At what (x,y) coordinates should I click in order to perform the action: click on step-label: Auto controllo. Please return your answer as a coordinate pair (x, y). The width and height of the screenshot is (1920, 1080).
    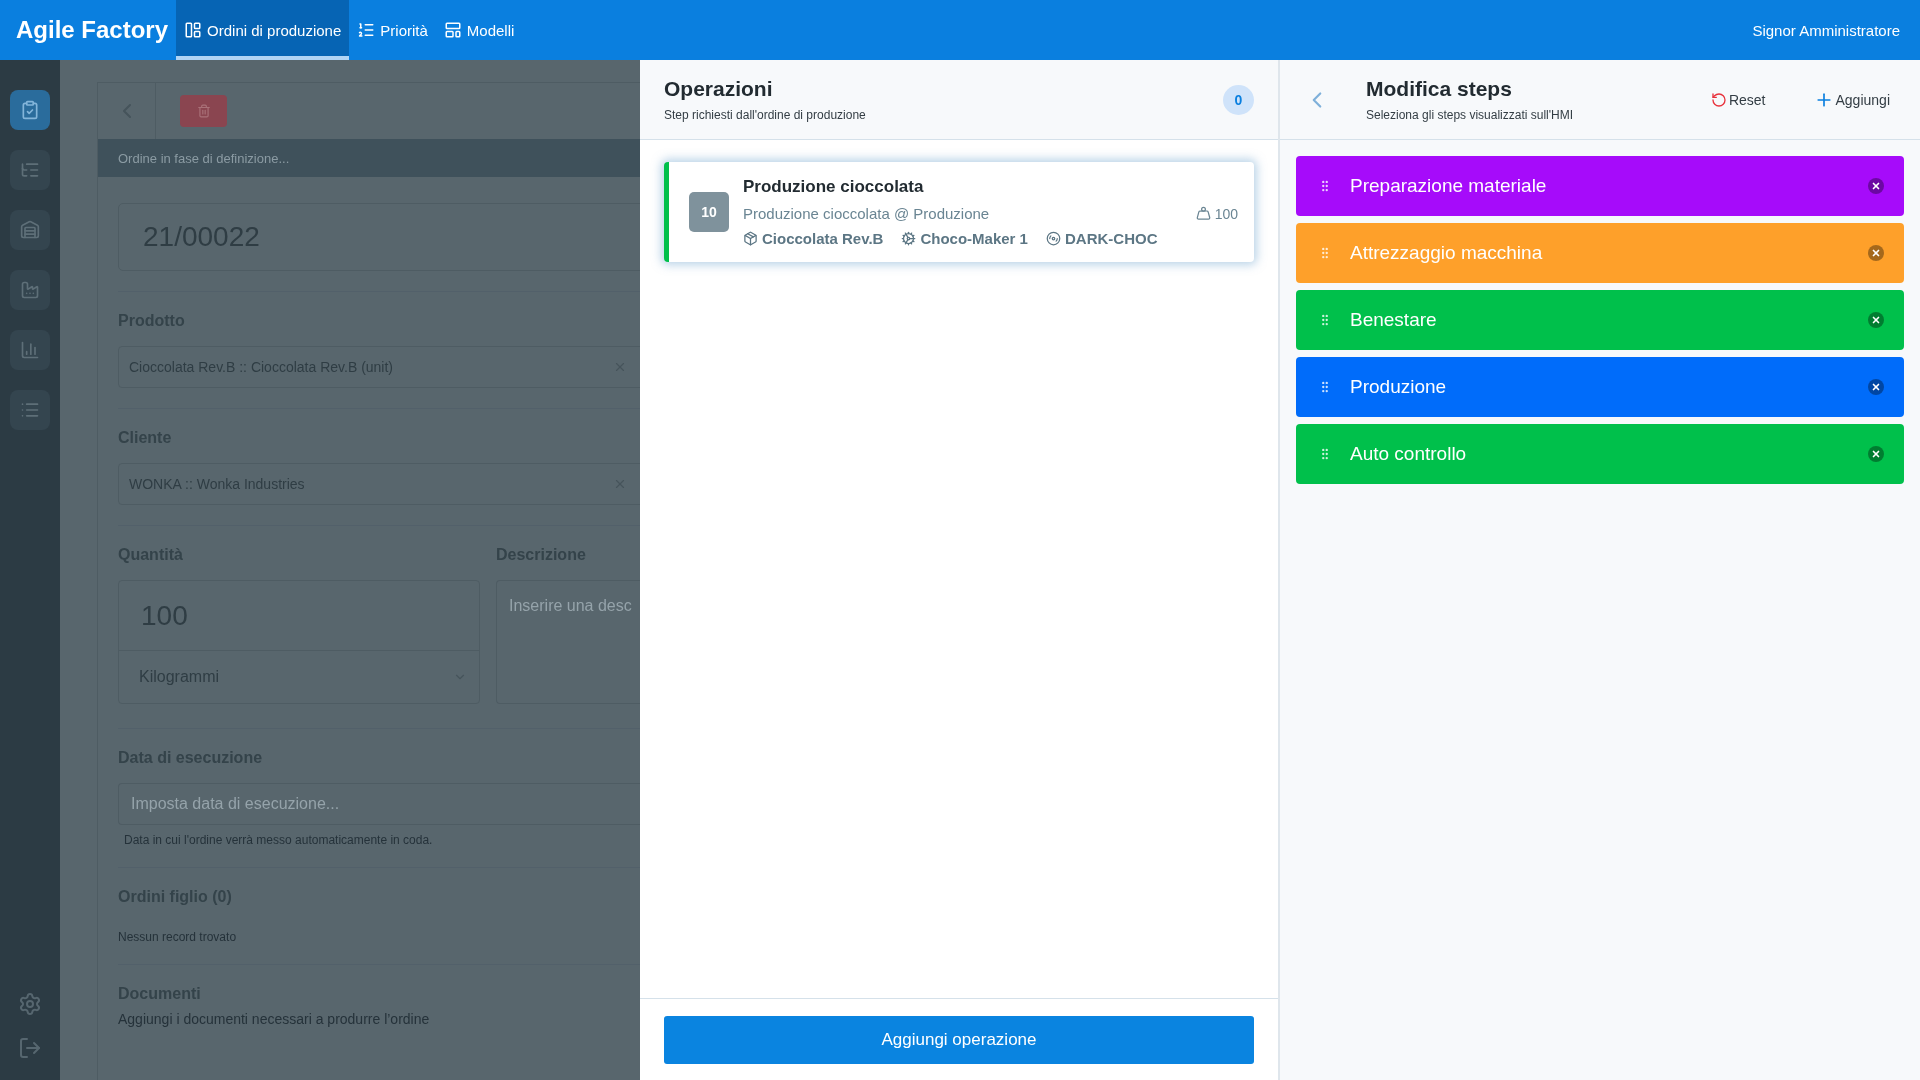
    Looking at the image, I should click on (1408, 454).